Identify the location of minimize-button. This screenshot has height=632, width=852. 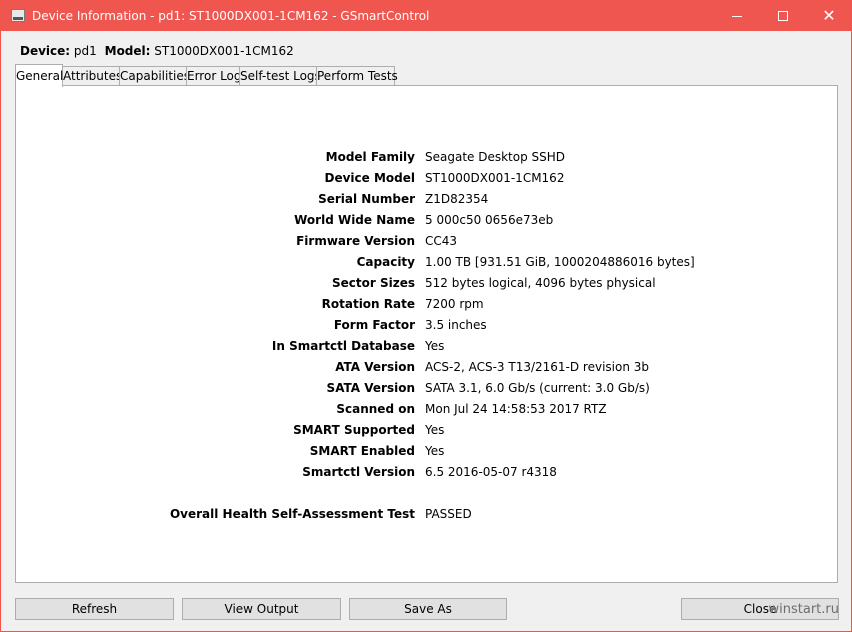
(737, 16).